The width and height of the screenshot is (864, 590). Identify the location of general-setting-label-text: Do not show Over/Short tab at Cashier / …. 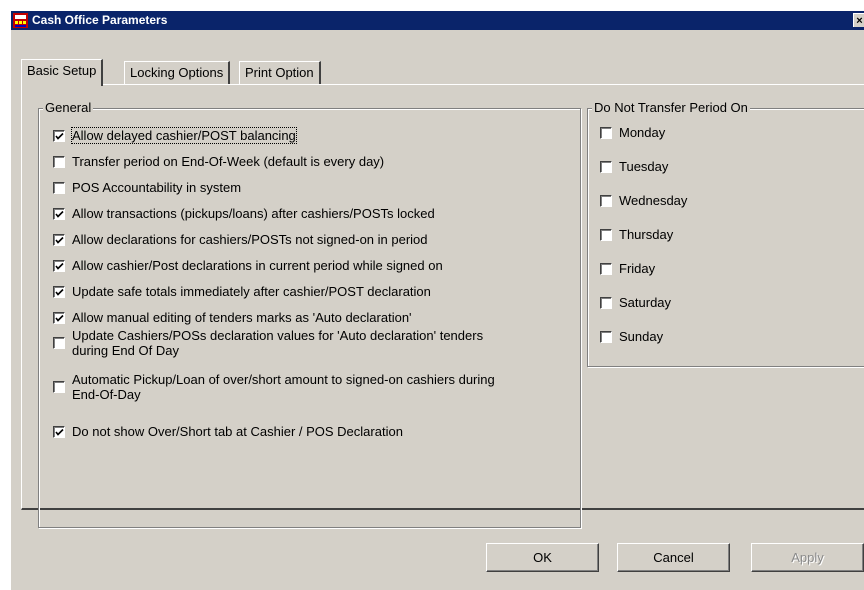
(237, 431).